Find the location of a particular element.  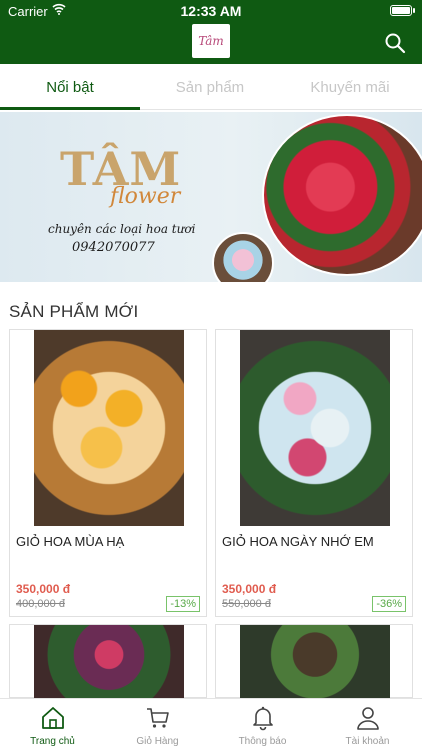

nav-notifications: Thông báo is located at coordinates (262, 725).